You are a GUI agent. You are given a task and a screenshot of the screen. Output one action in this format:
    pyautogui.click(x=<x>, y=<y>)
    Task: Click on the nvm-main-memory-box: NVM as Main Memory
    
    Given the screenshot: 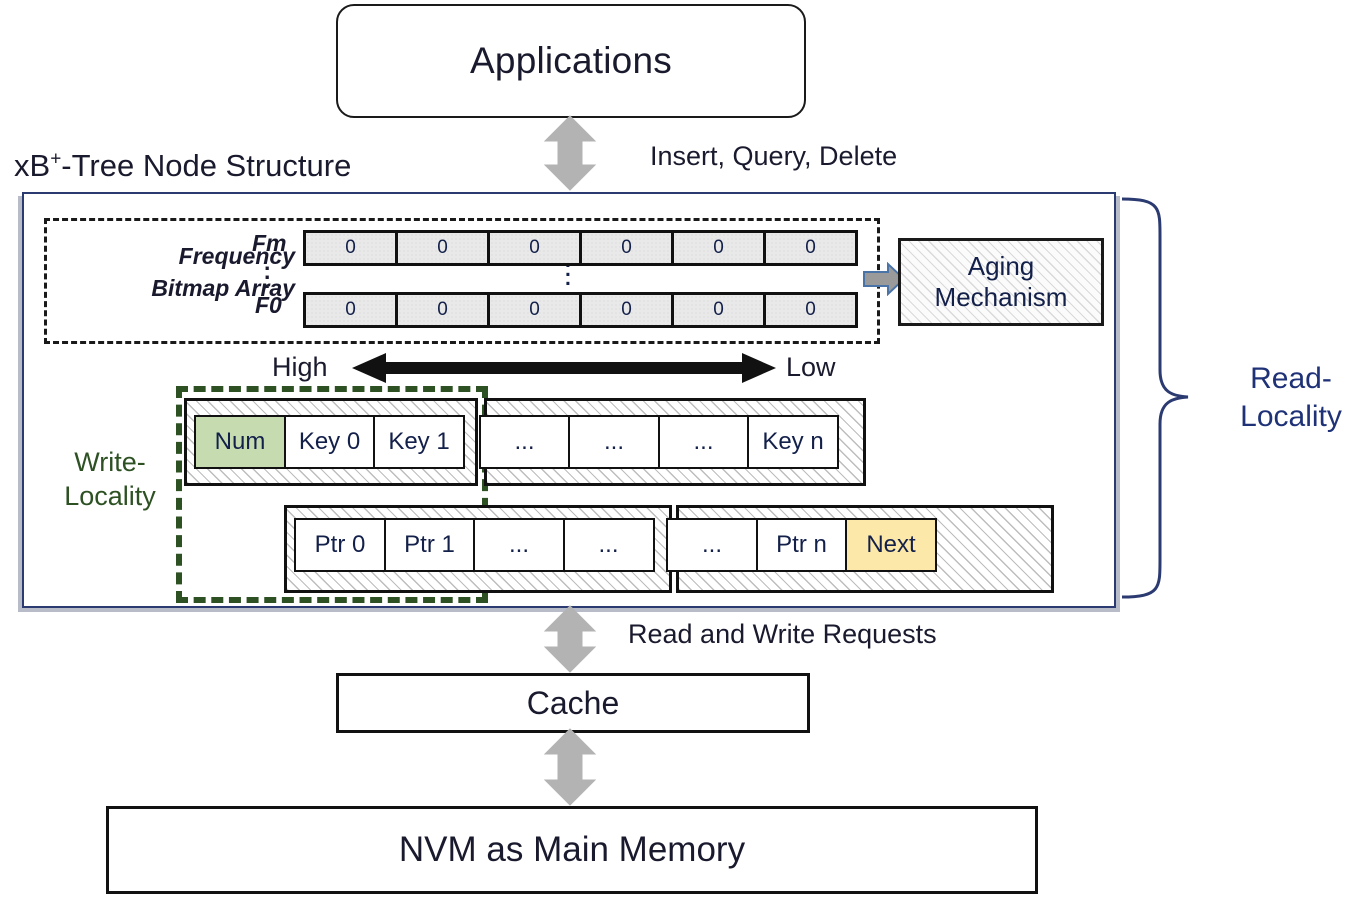 What is the action you would take?
    pyautogui.click(x=572, y=850)
    